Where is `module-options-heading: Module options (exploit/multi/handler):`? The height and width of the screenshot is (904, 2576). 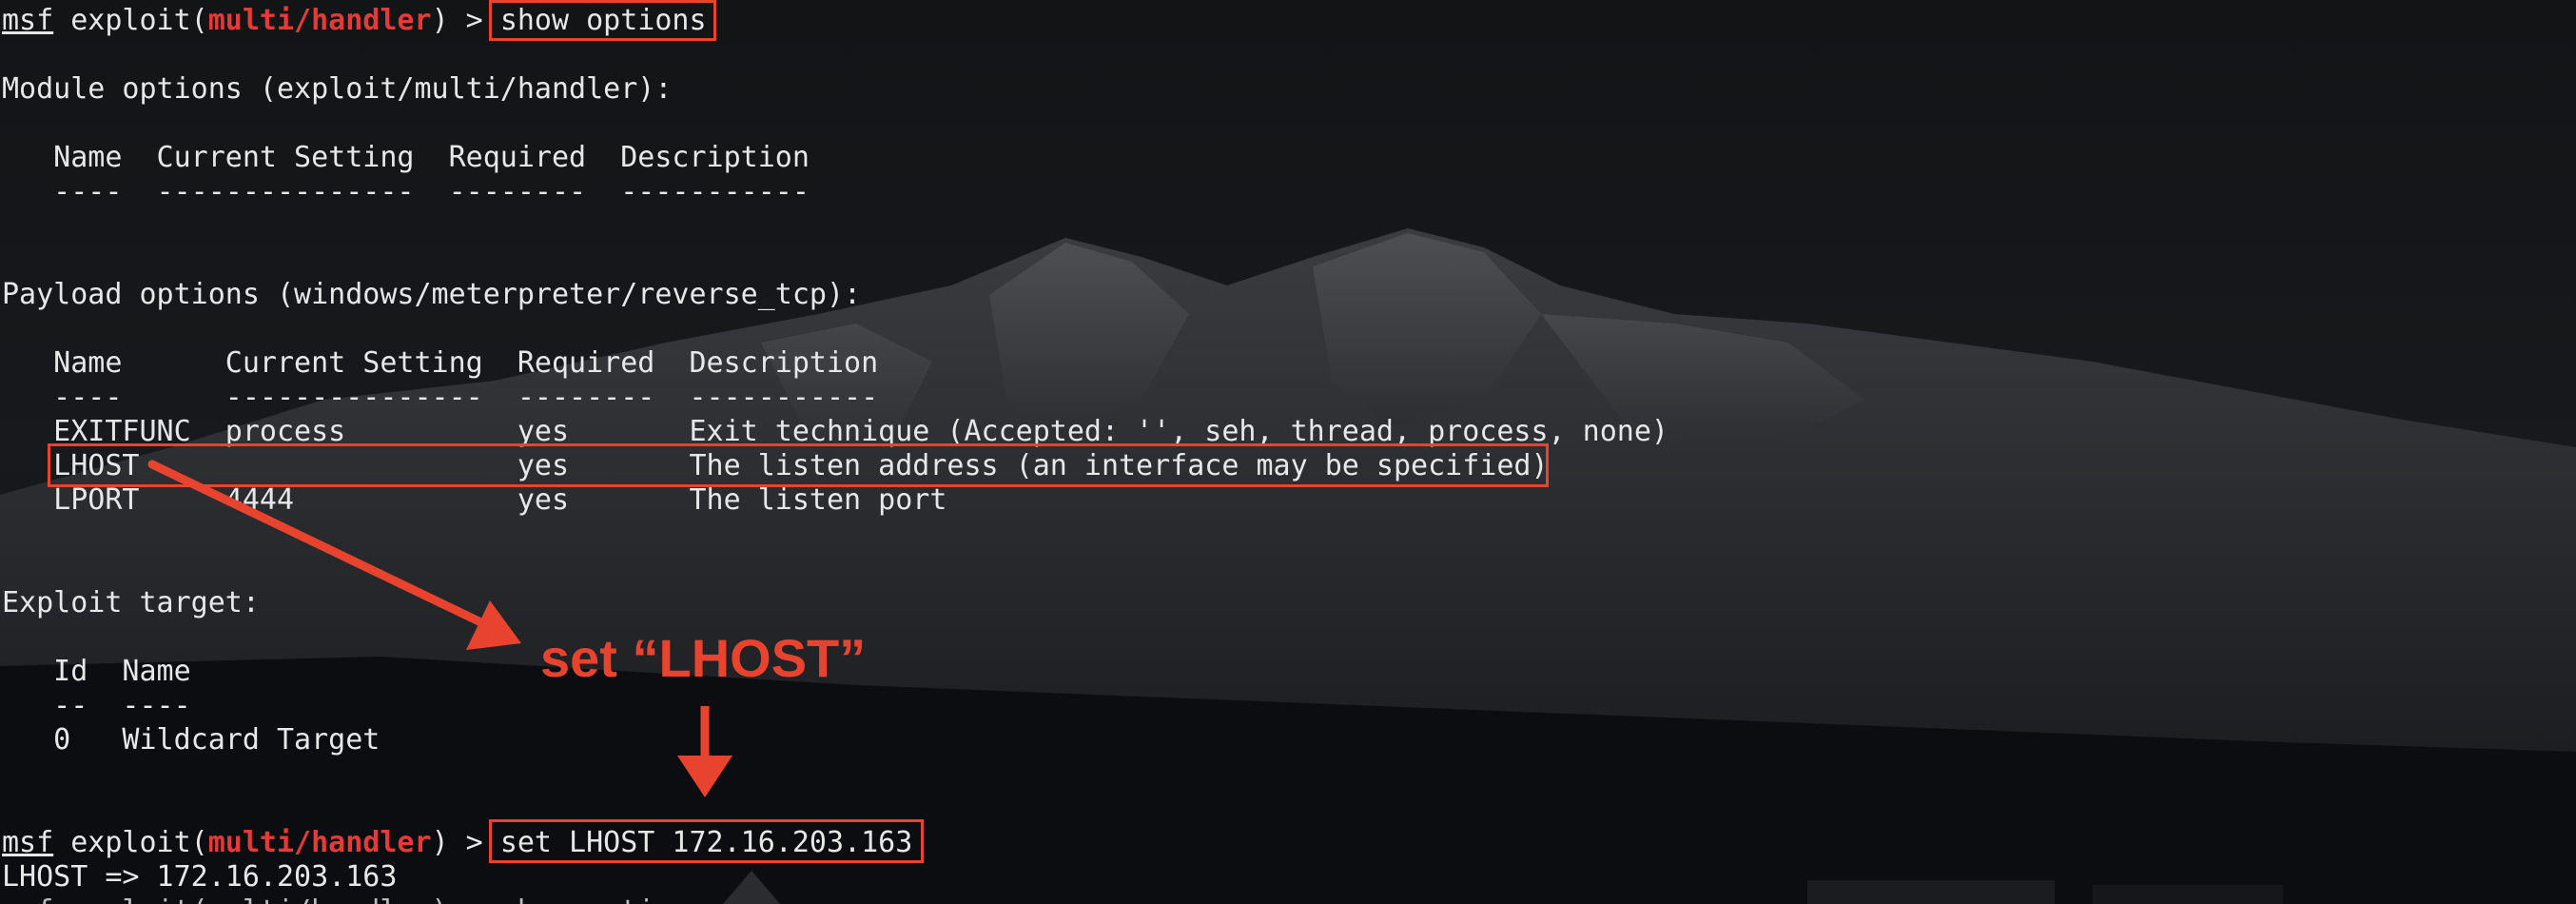 module-options-heading: Module options (exploit/multi/handler): is located at coordinates (338, 89).